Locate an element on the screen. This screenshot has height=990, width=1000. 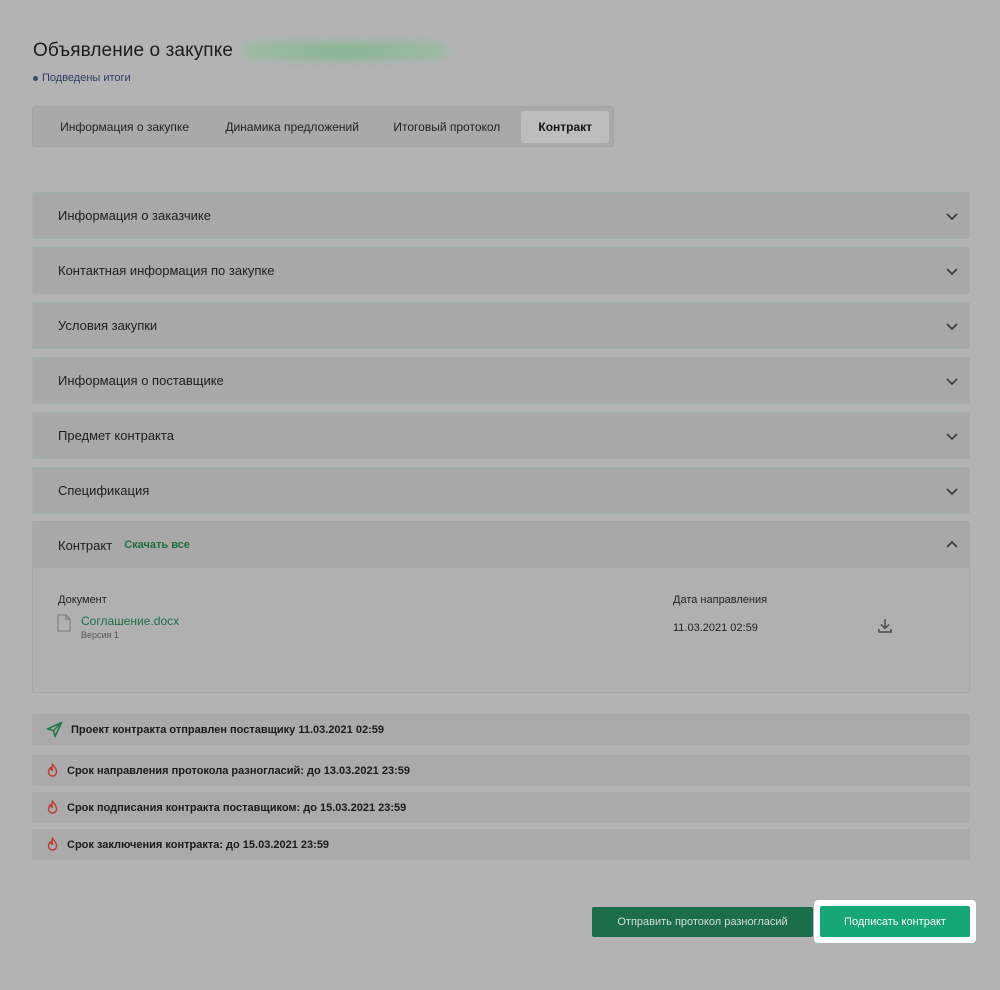
tab-offers-dynamics: Динамика предложений is located at coordinates (292, 127).